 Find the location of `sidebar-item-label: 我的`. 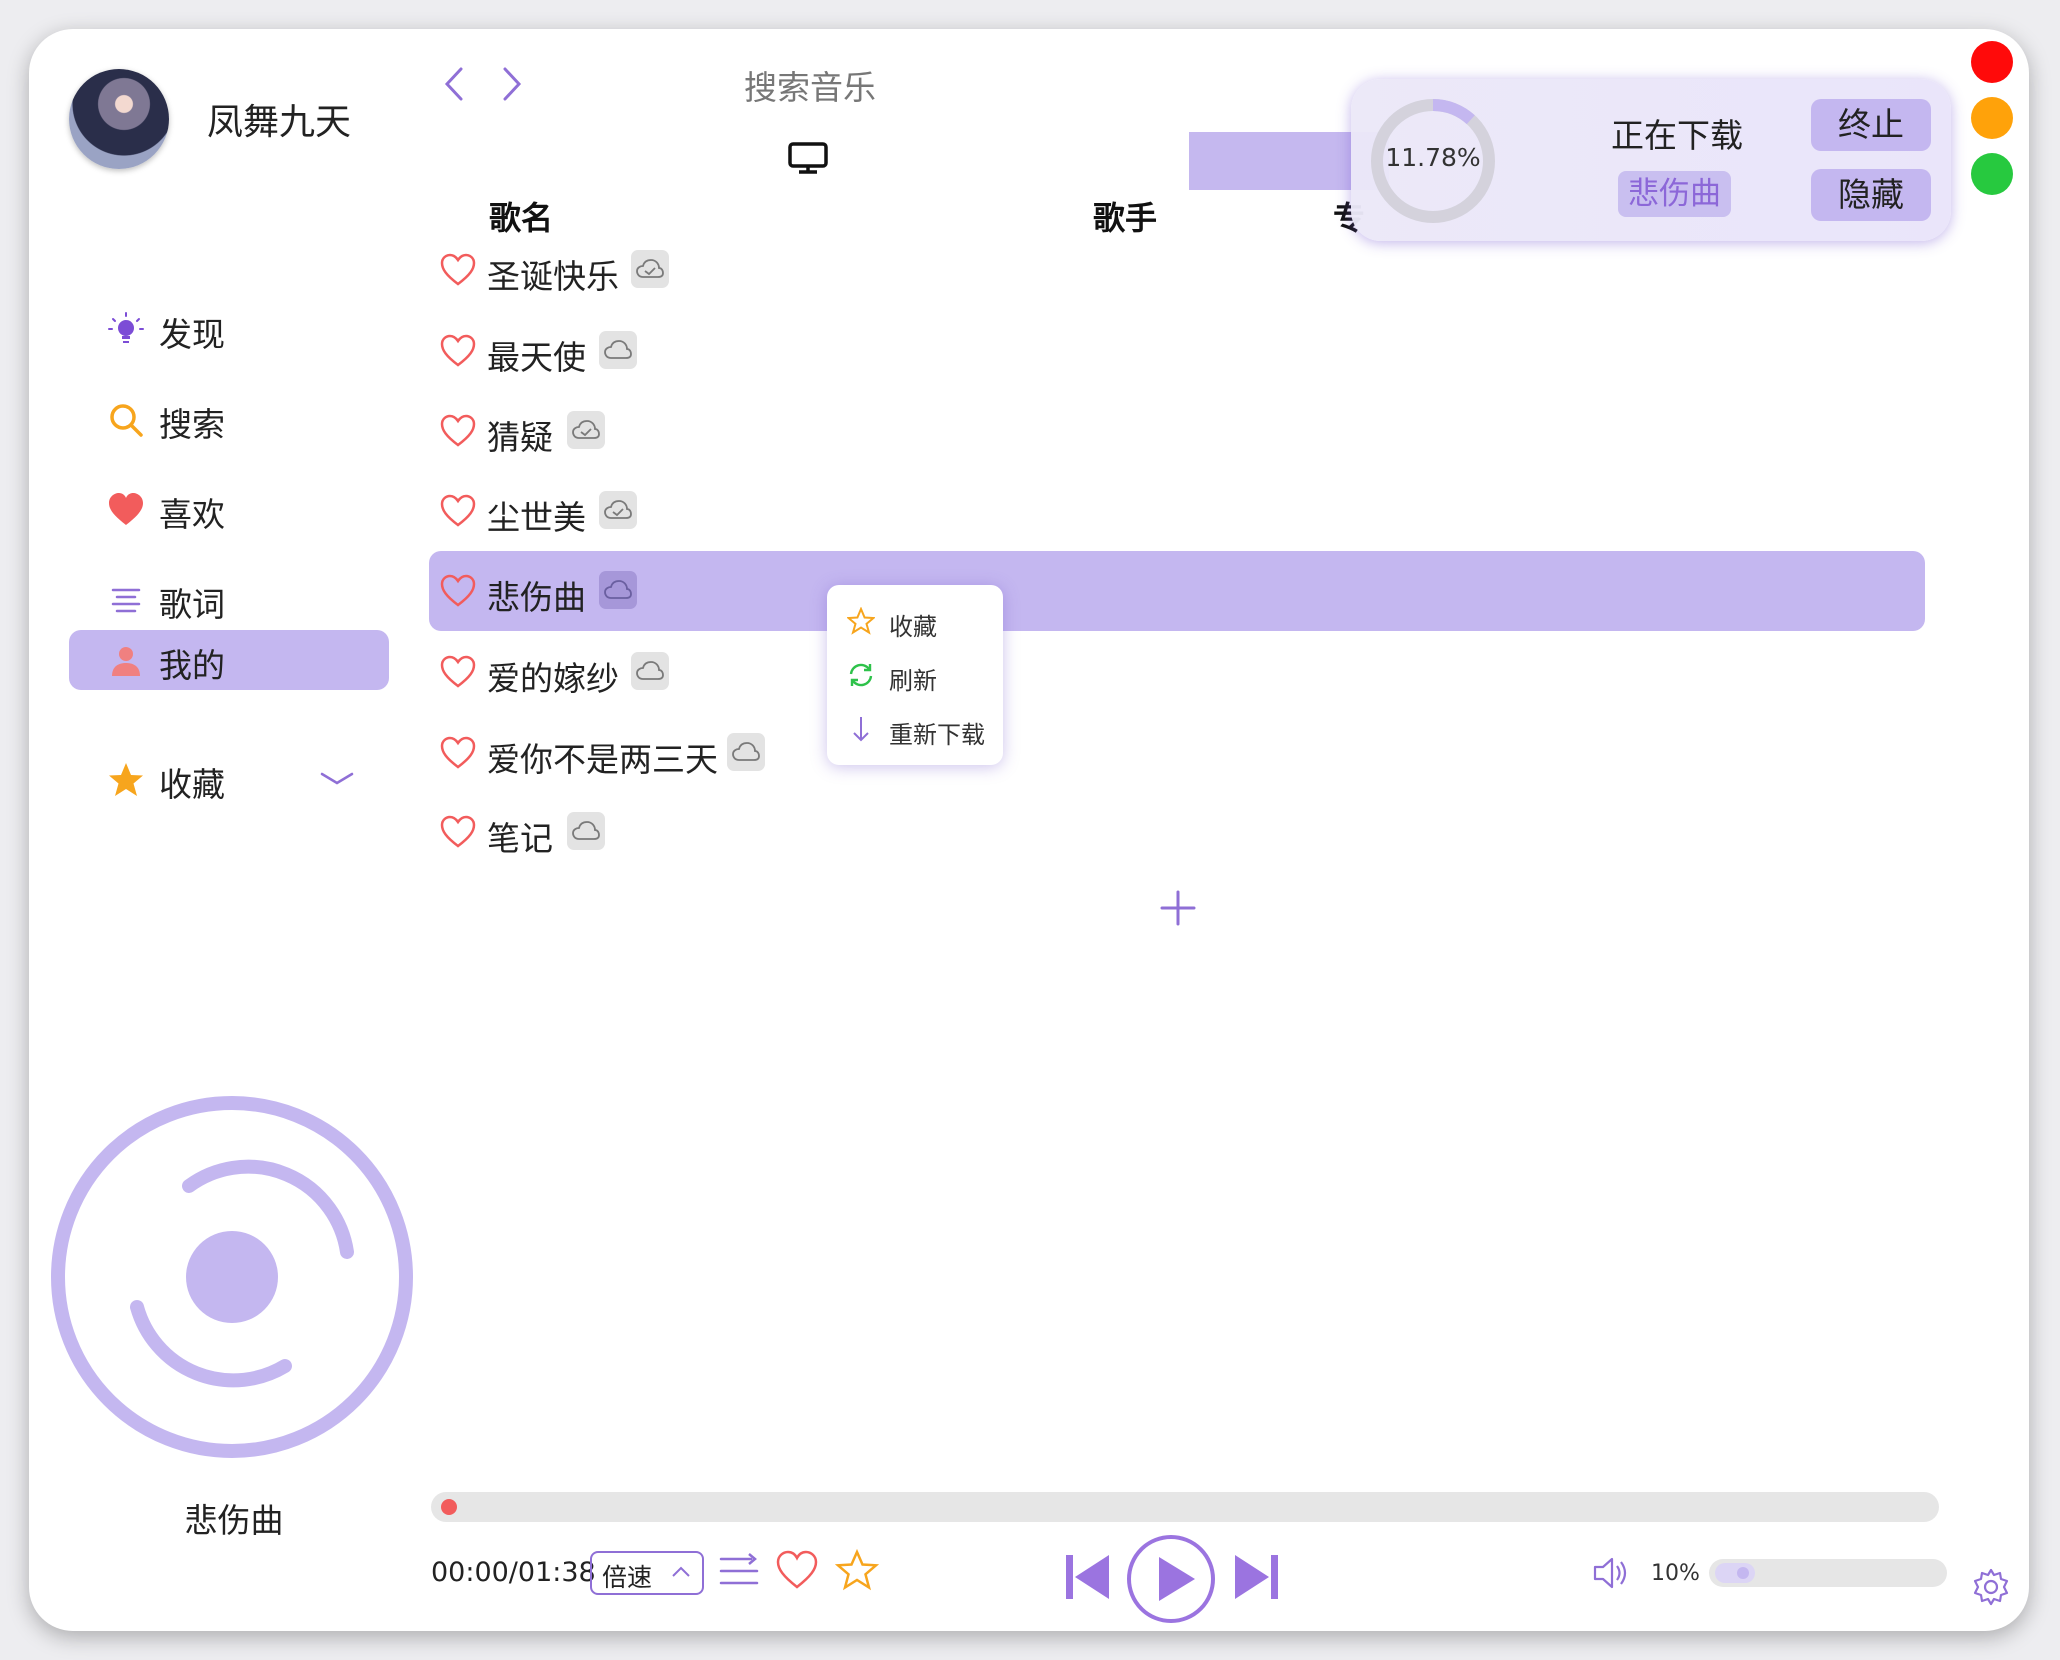

sidebar-item-label: 我的 is located at coordinates (192, 665).